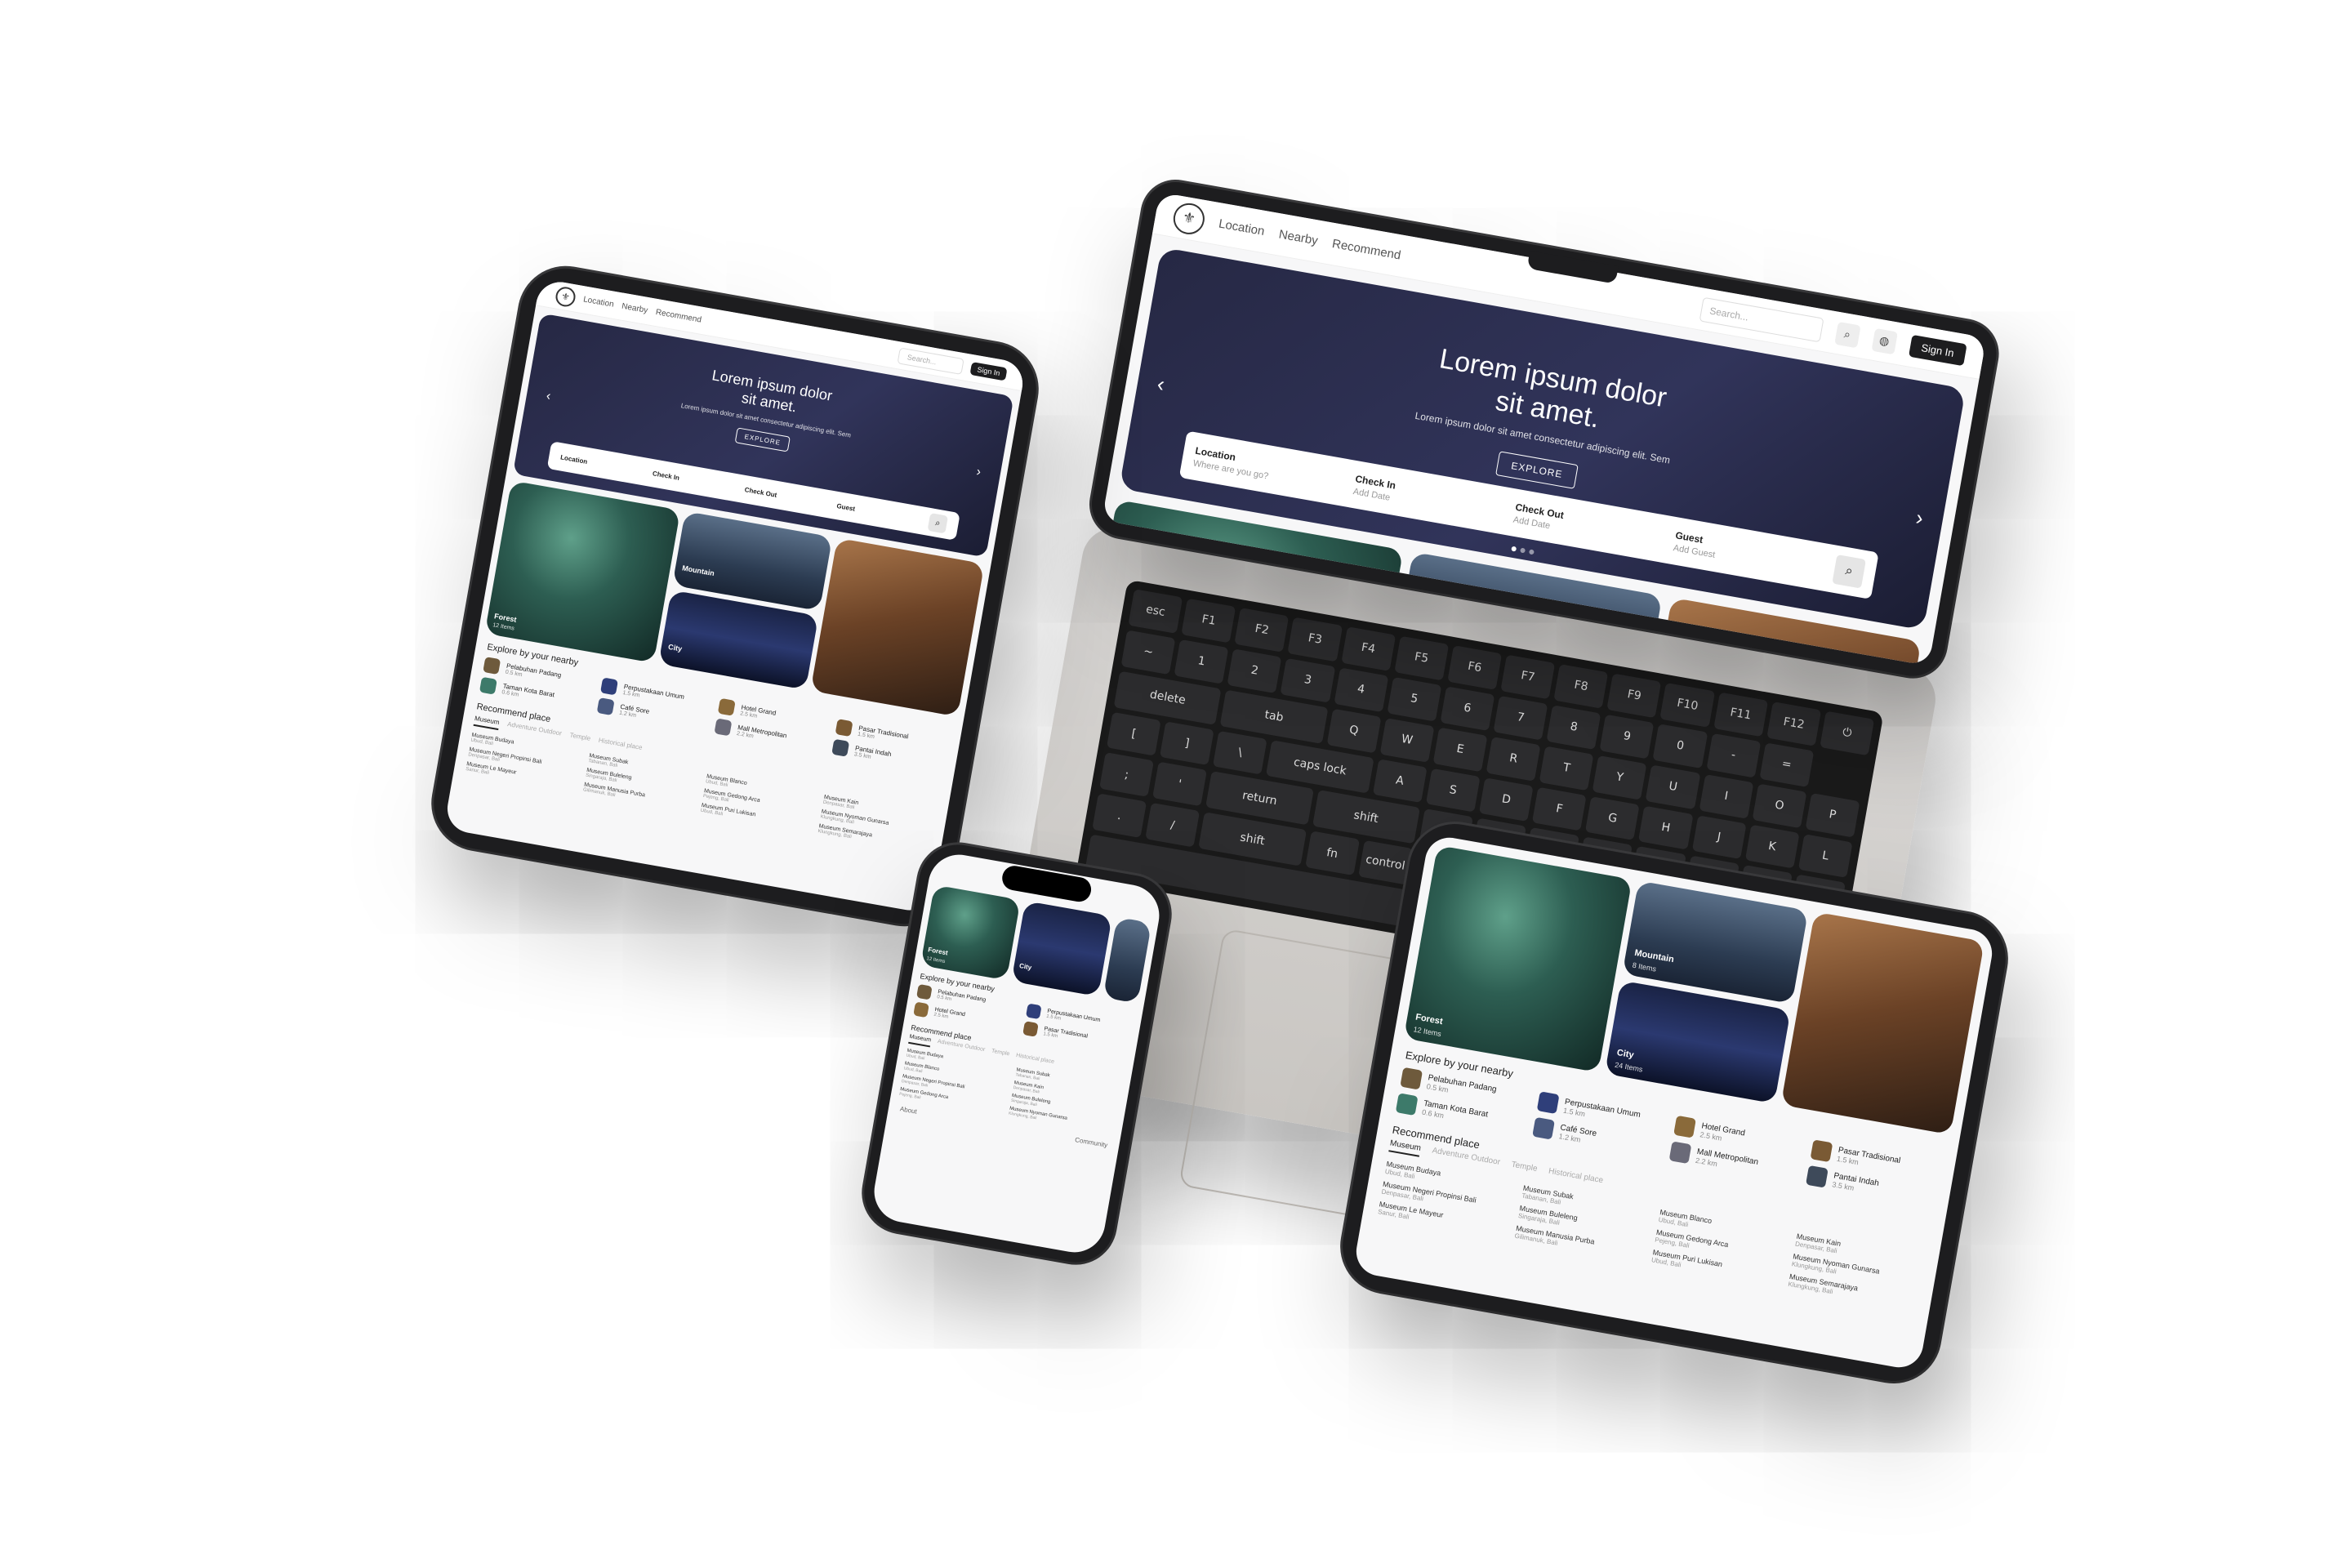 The image size is (2352, 1568). I want to click on footer-about-link: About, so click(908, 1110).